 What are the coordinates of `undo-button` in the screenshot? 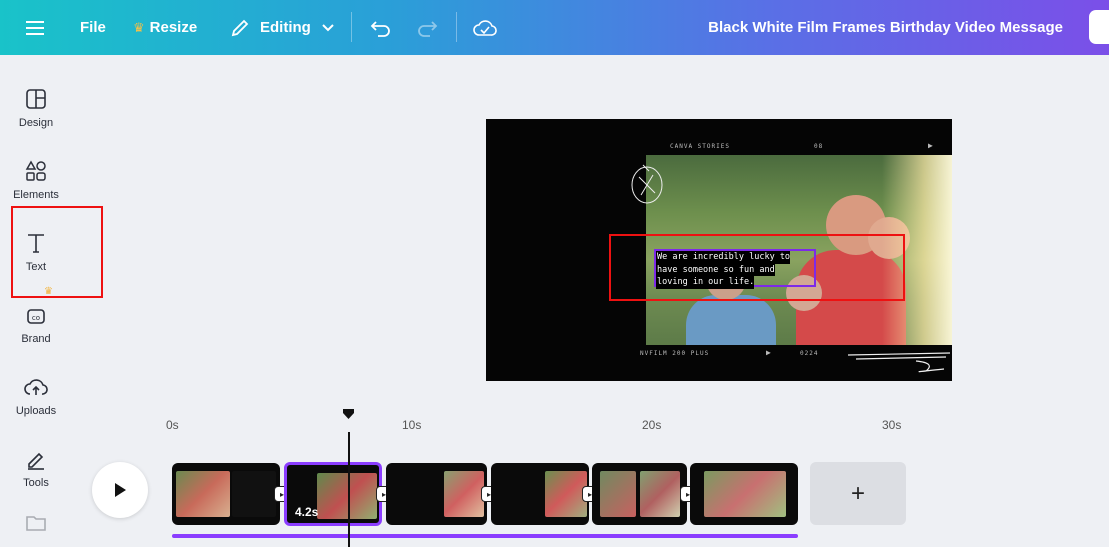 It's located at (381, 27).